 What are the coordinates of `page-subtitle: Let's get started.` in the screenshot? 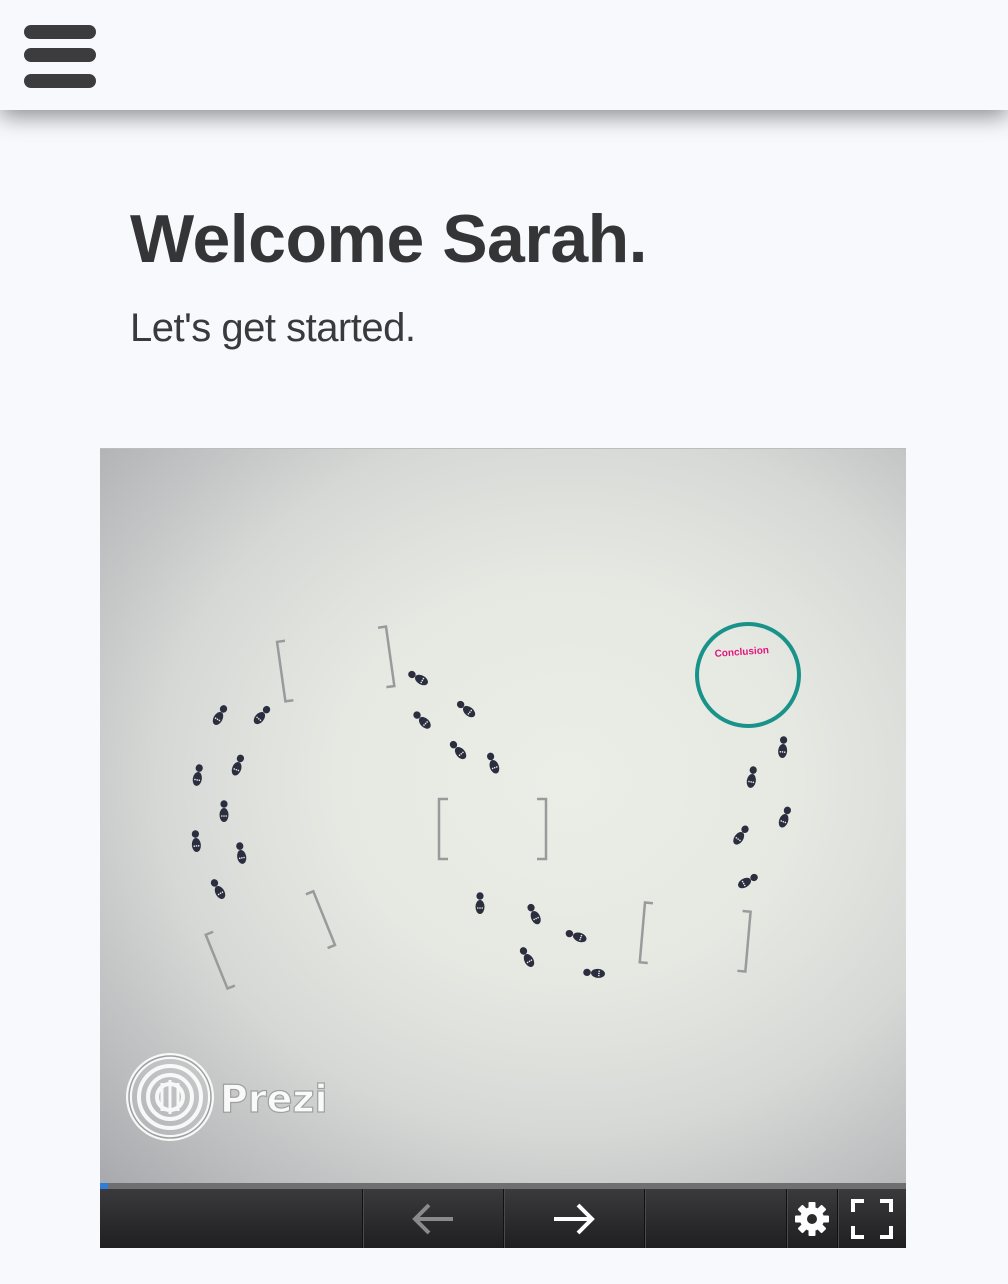 It's located at (273, 328).